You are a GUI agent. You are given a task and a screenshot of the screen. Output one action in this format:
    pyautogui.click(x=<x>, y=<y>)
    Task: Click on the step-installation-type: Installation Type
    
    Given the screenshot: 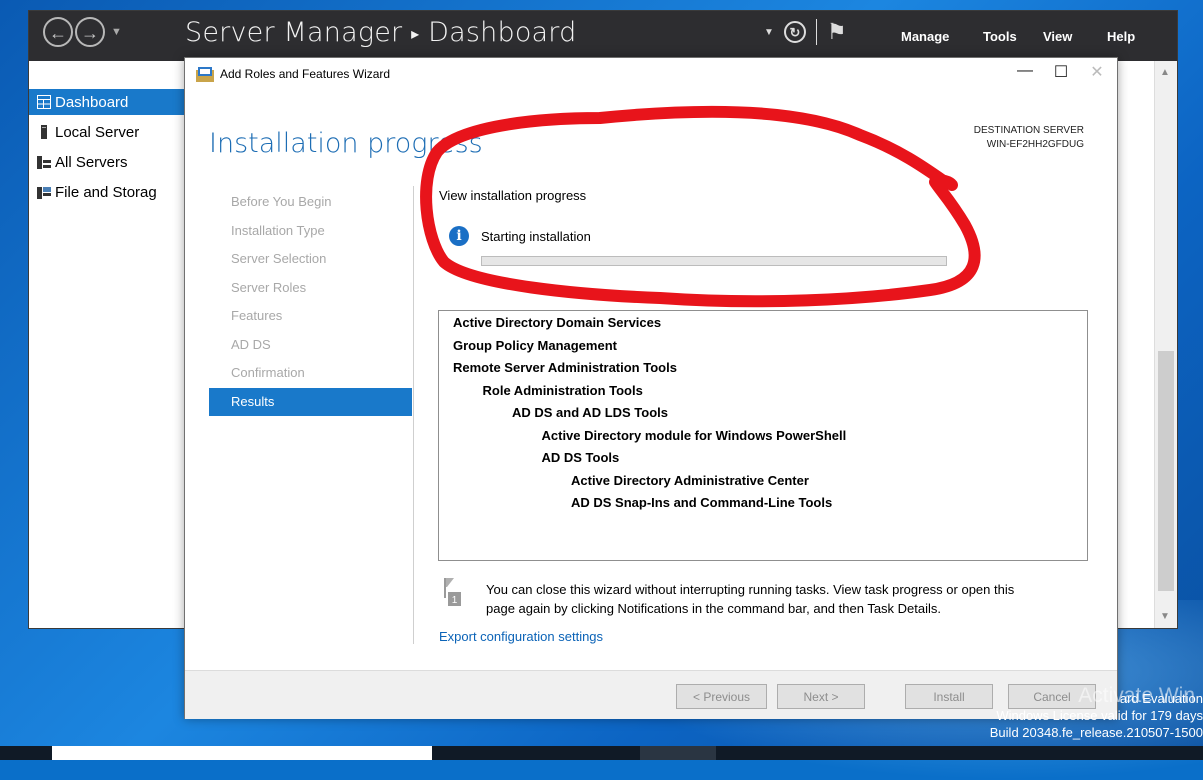 What is the action you would take?
    pyautogui.click(x=278, y=230)
    